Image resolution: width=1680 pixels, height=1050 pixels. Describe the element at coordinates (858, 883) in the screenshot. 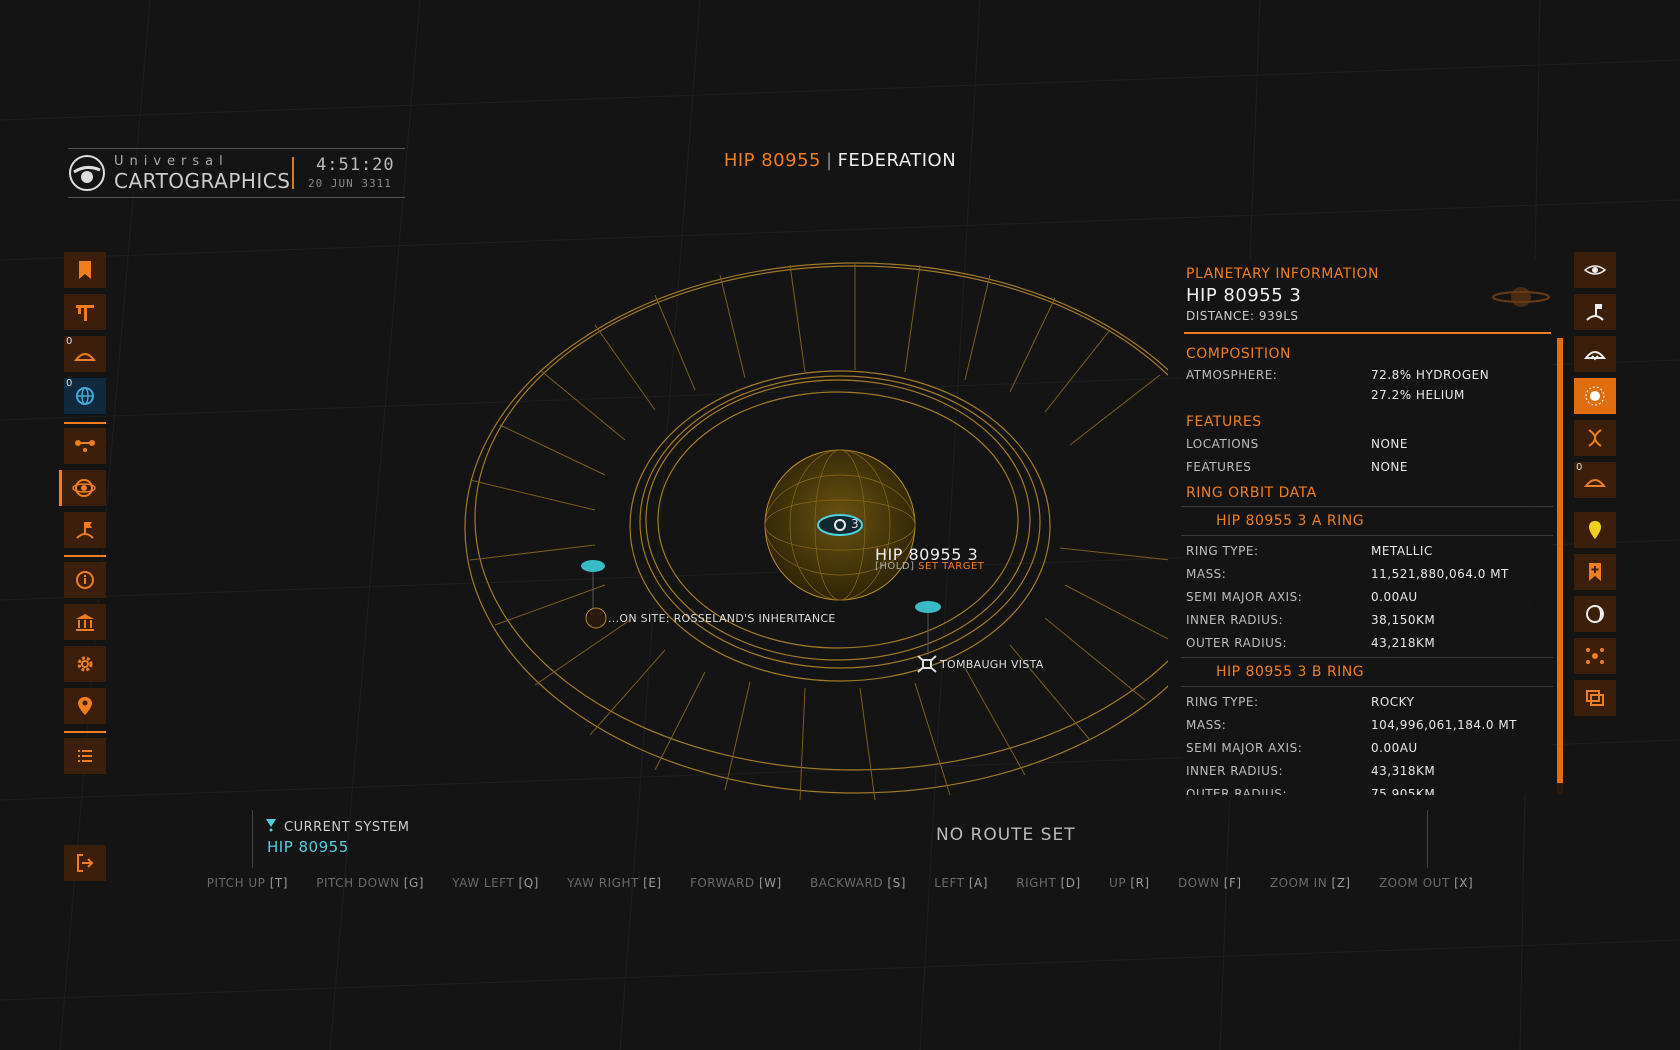

I see `control-hint: BACKWARD [S]` at that location.